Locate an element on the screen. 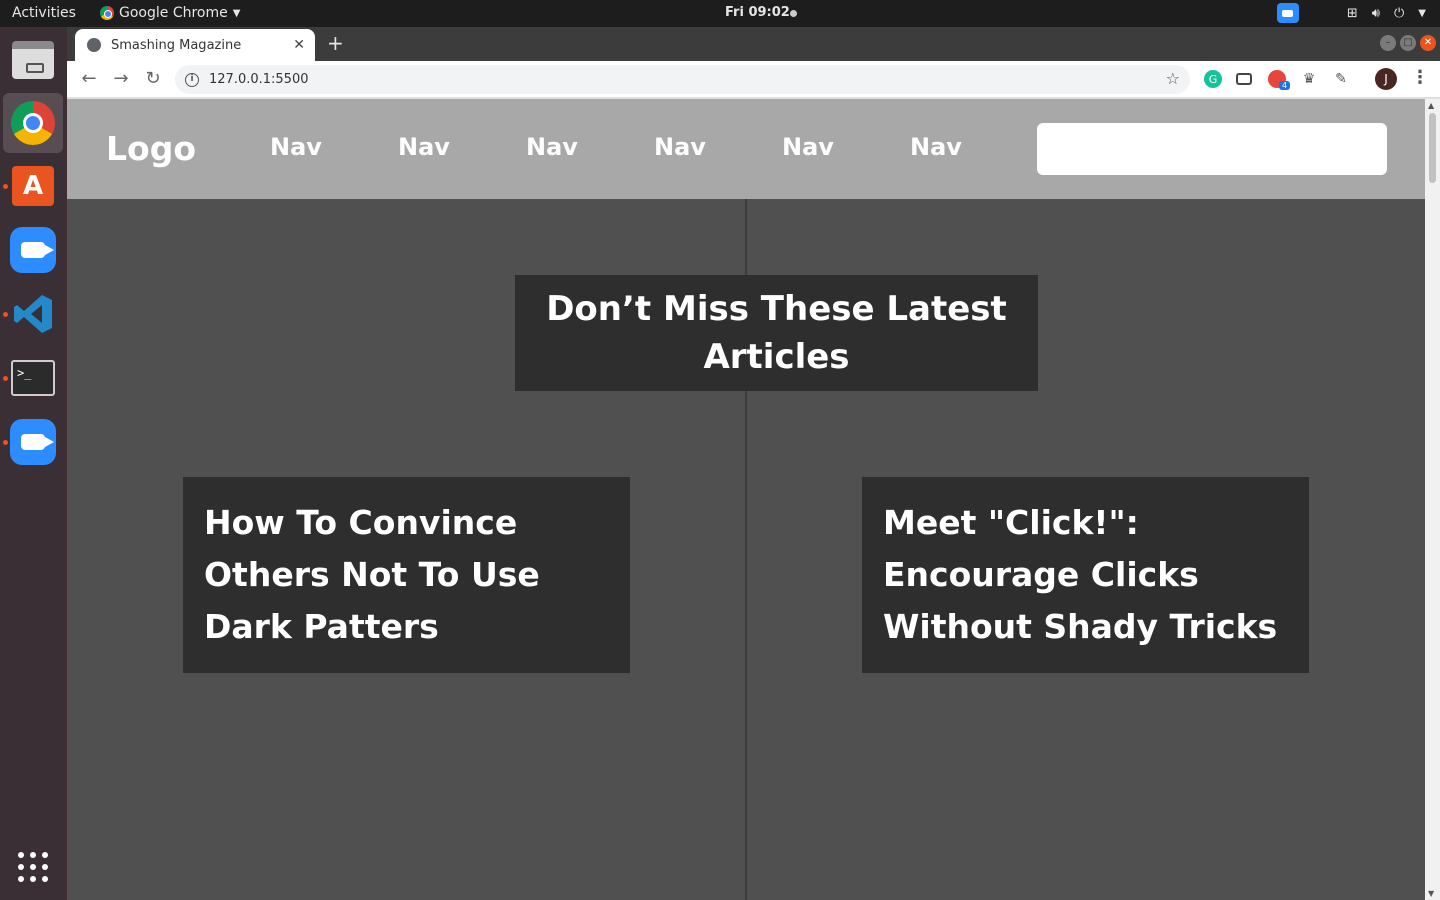  files-icon is located at coordinates (33, 60).